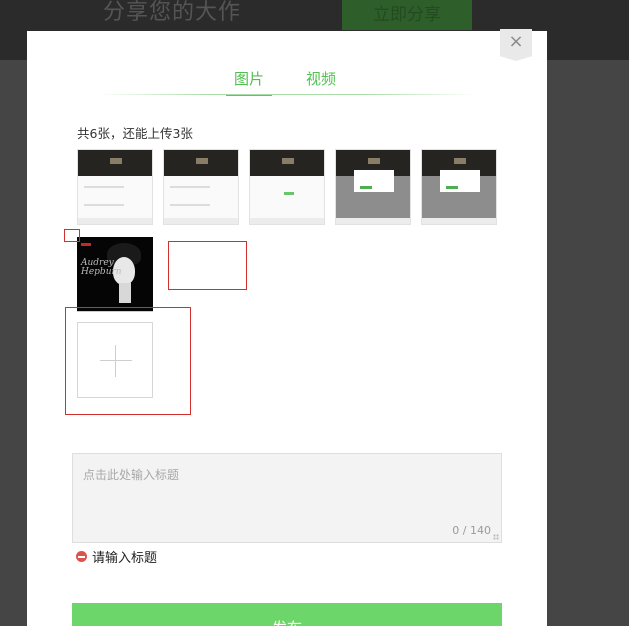  I want to click on close-button: ×, so click(516, 45).